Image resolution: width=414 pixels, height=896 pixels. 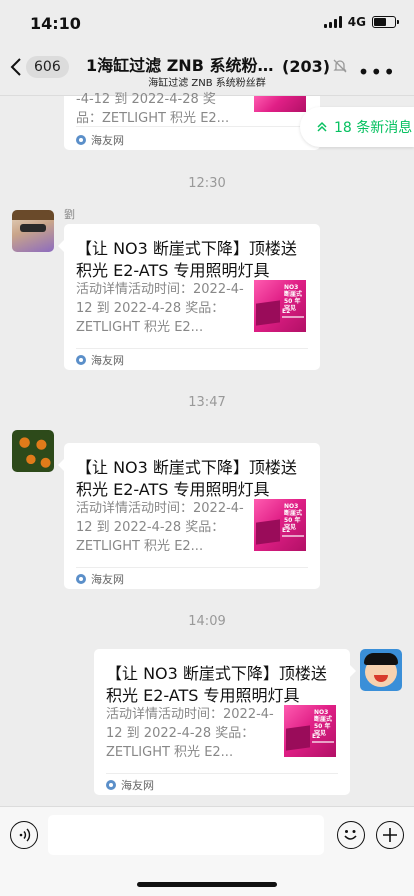 I want to click on emoji-button, so click(x=351, y=835).